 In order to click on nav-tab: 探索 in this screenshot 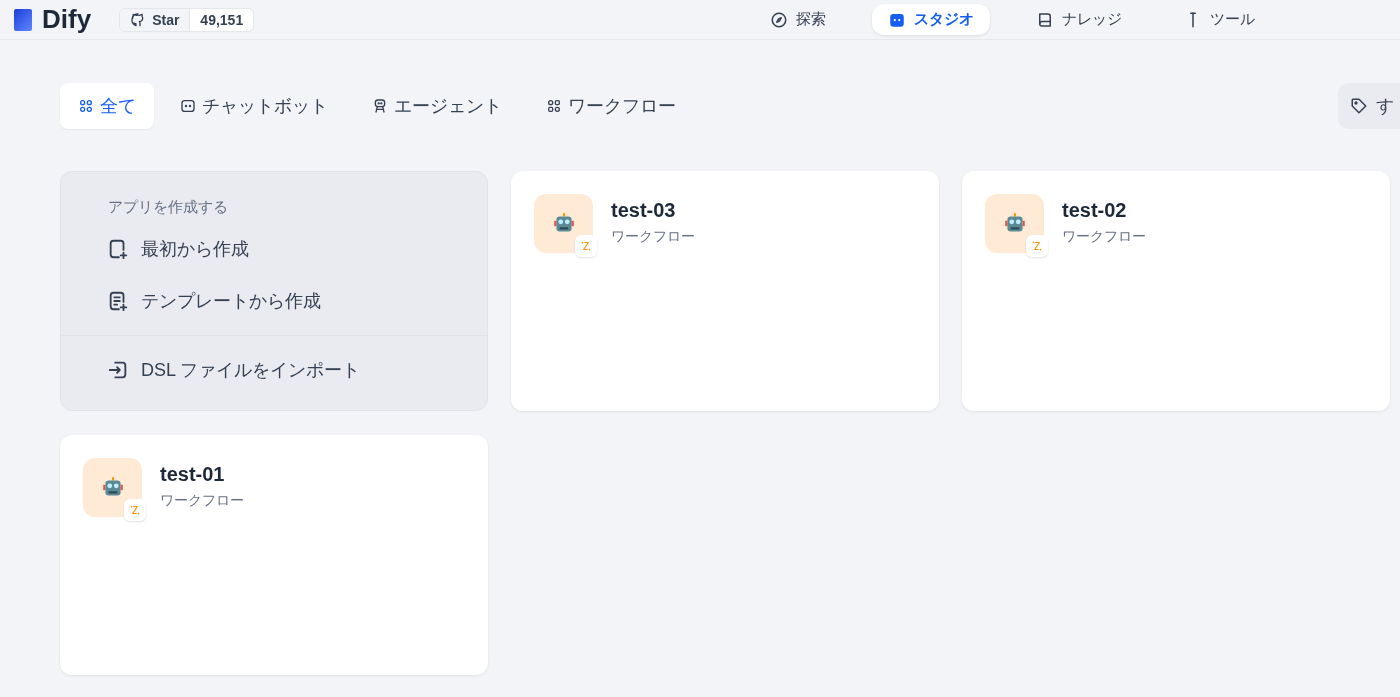, I will do `click(798, 19)`.